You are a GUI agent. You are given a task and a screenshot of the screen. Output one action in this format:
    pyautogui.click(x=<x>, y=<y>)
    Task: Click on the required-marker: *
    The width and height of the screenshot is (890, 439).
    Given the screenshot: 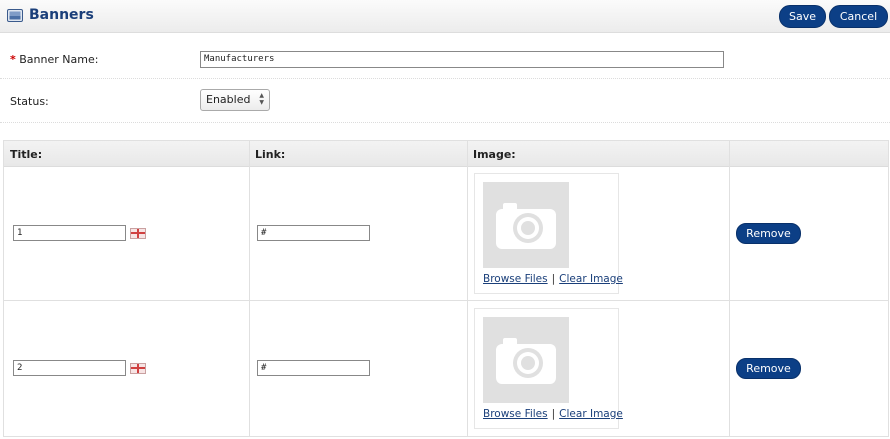 What is the action you would take?
    pyautogui.click(x=13, y=59)
    